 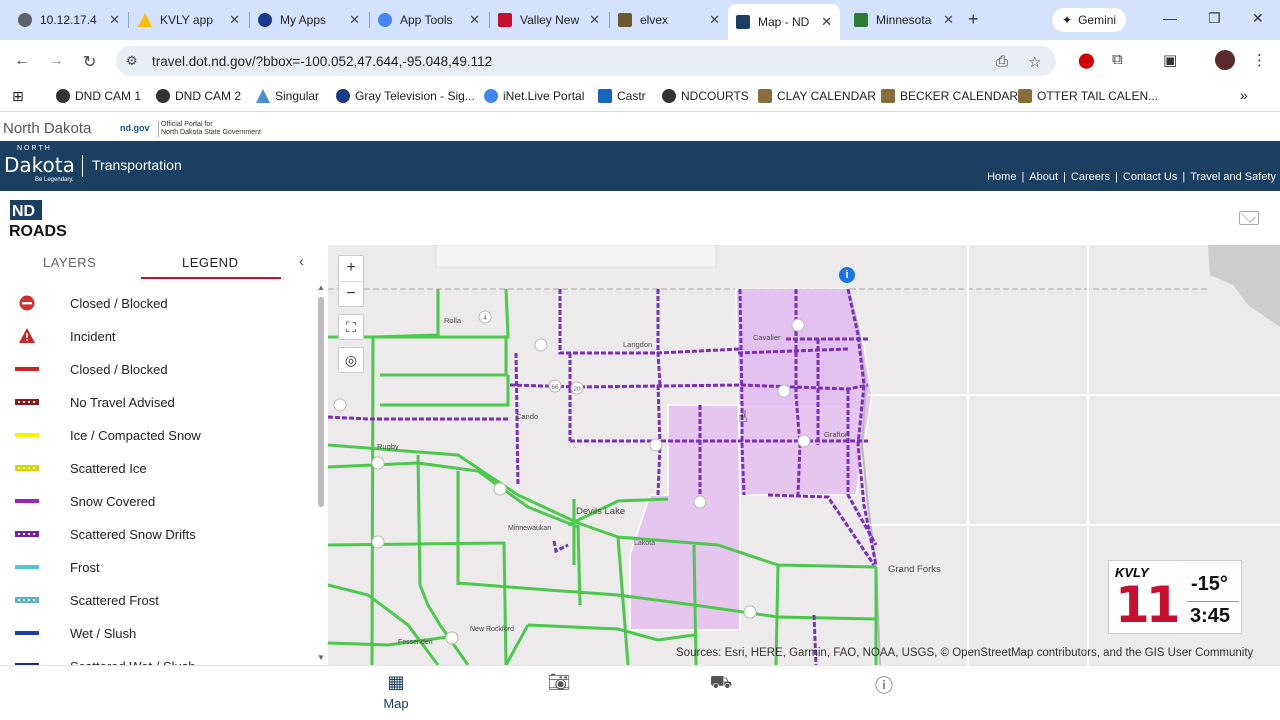 I want to click on place-rugby: Rugby, so click(x=388, y=446).